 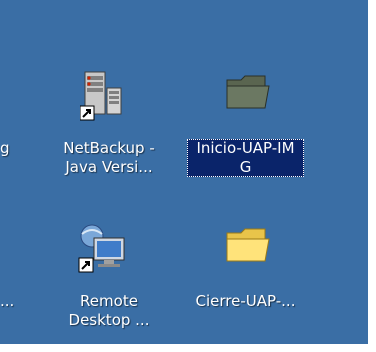 I want to click on server-tower-icon, so click(x=100, y=96).